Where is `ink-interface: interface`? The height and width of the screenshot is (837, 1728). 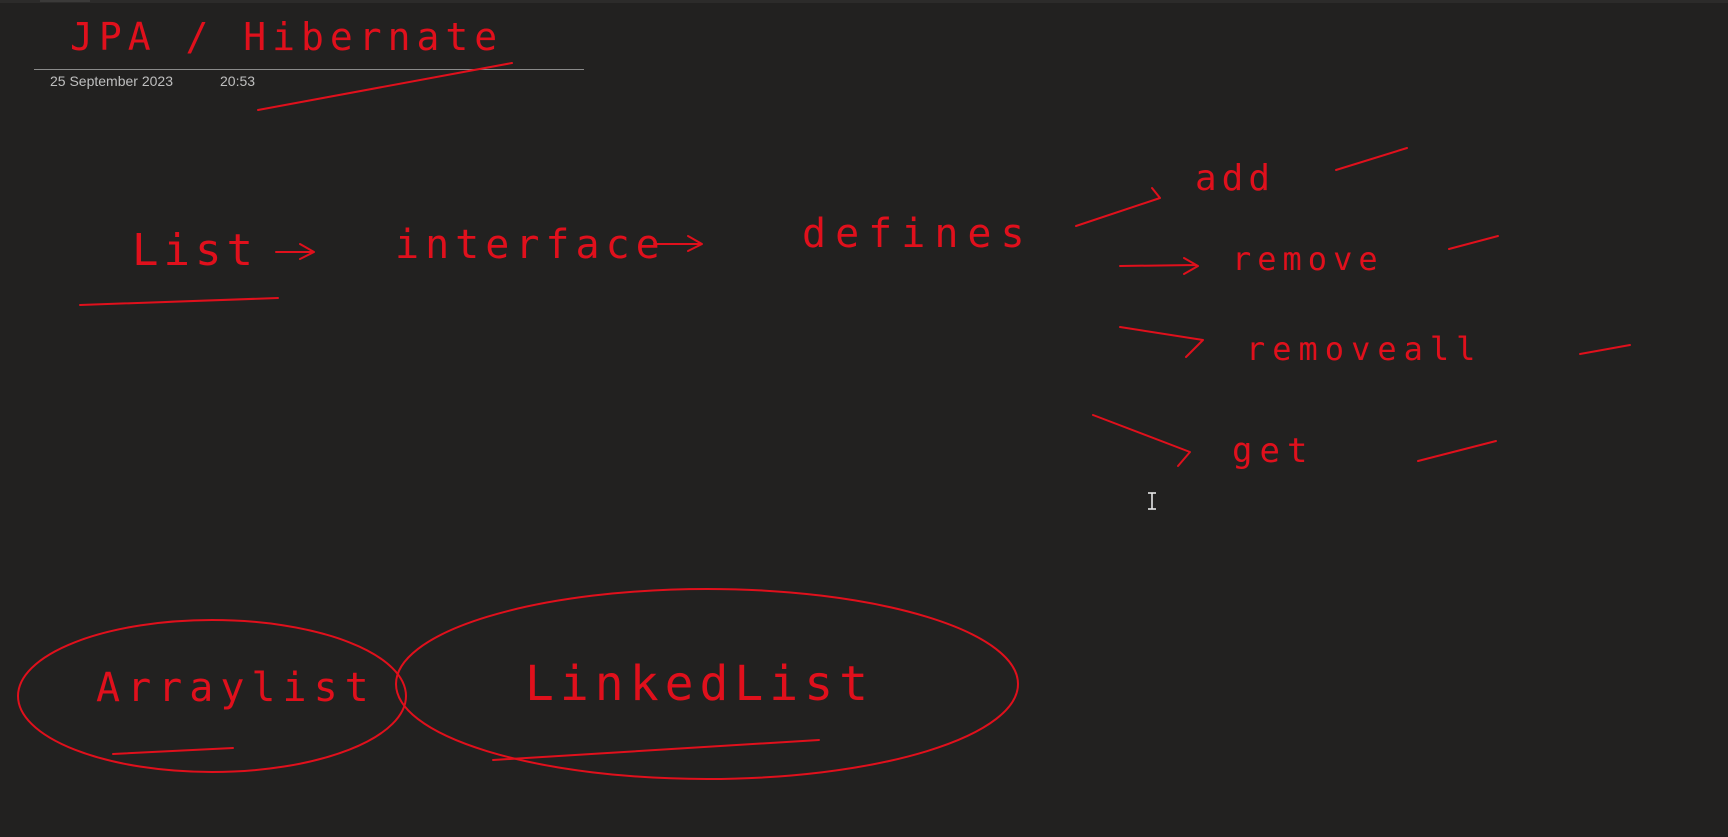
ink-interface: interface is located at coordinates (530, 245).